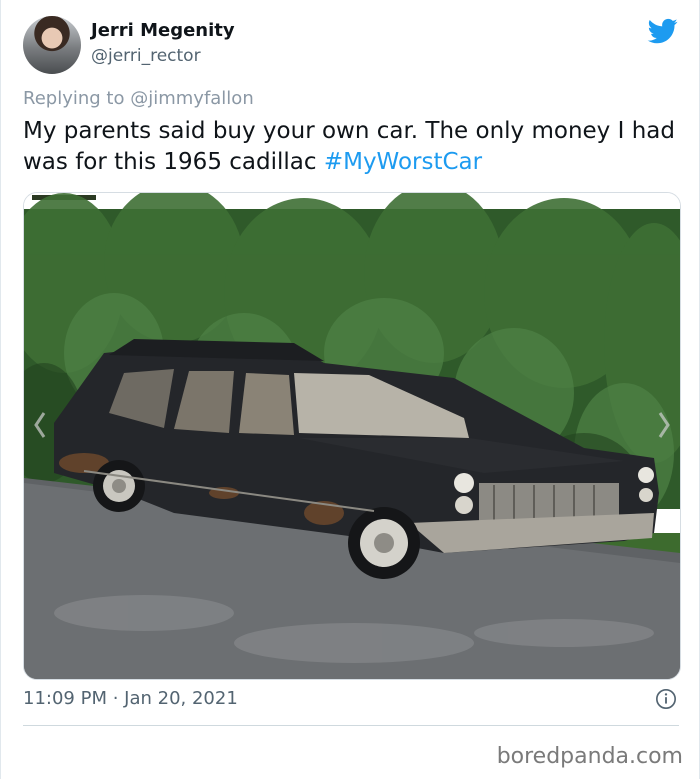 Image resolution: width=700 pixels, height=779 pixels. Describe the element at coordinates (351, 725) in the screenshot. I see `divider` at that location.